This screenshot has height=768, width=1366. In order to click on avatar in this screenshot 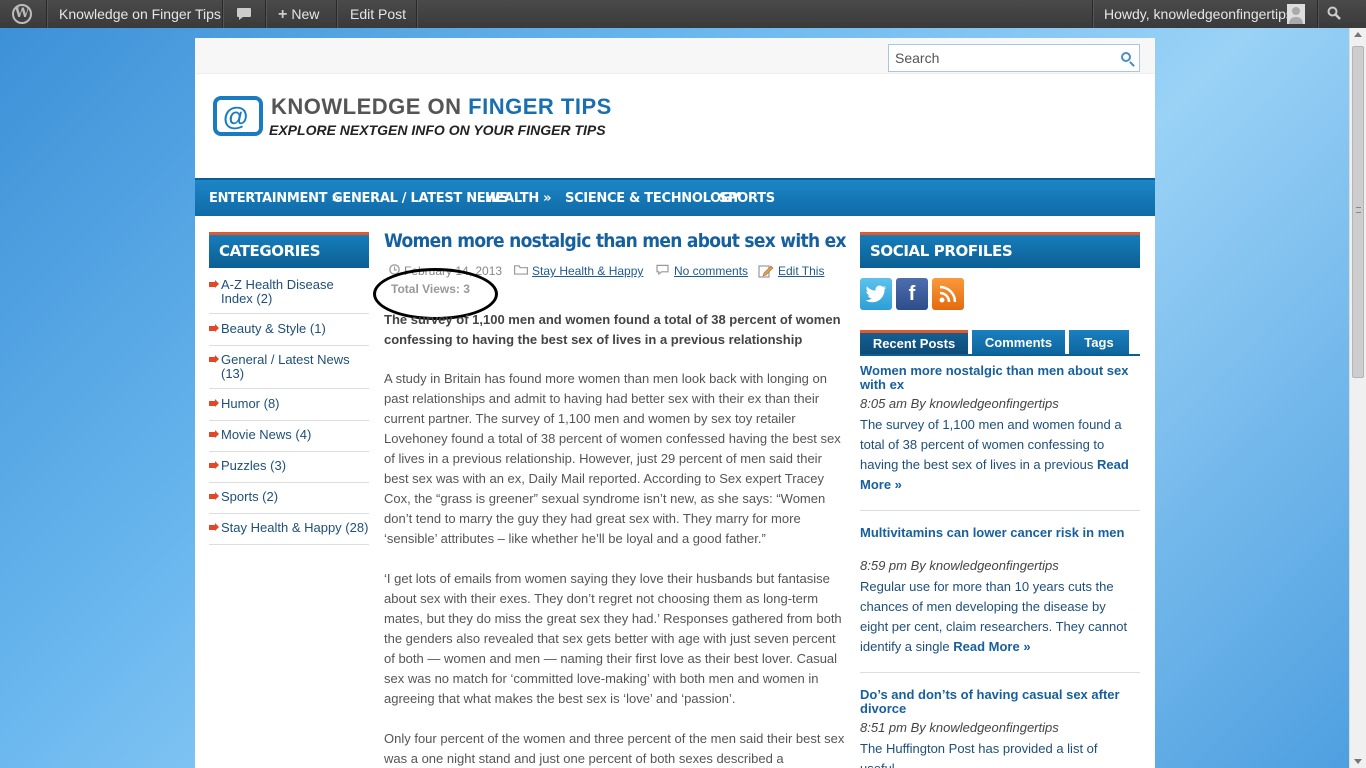, I will do `click(1296, 14)`.